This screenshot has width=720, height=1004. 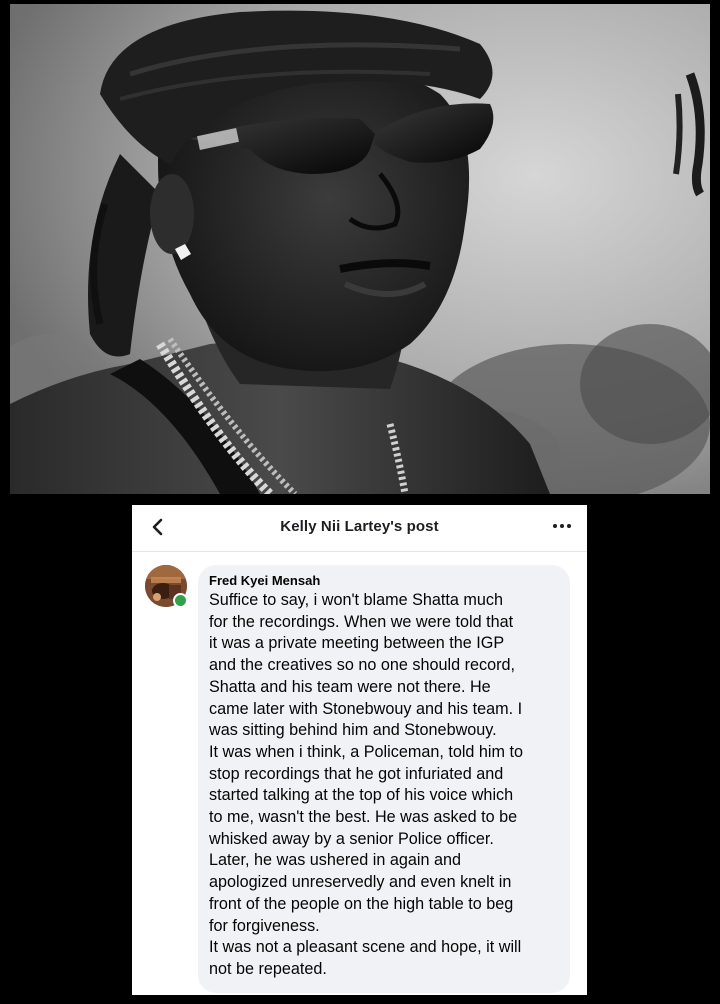 I want to click on comment-line: it was a private meeting between the IGP, so click(x=357, y=643).